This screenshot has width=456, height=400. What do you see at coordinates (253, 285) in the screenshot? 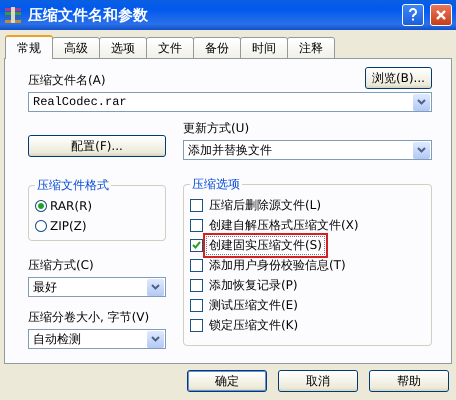
I see `checkbox-label: 添加恢复记录(P)` at bounding box center [253, 285].